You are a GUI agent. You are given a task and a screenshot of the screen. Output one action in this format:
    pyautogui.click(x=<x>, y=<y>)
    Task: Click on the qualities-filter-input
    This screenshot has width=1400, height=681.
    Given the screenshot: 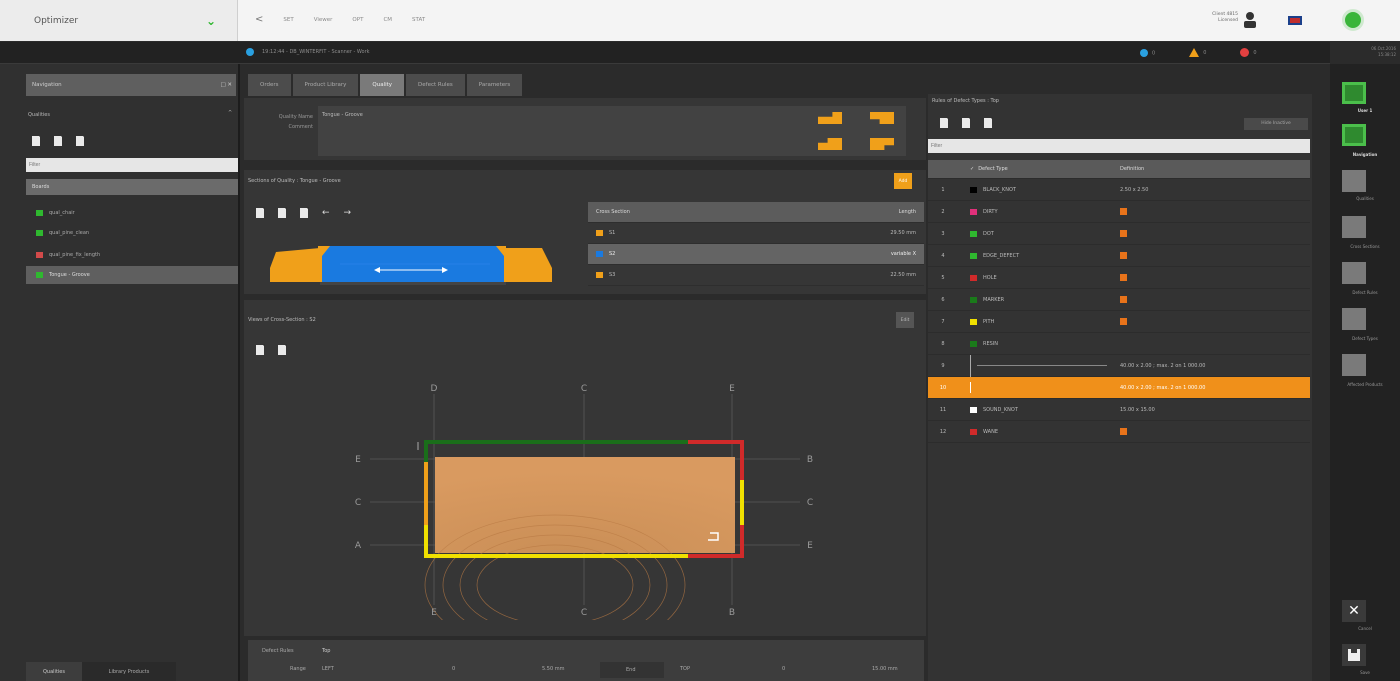 What is the action you would take?
    pyautogui.click(x=132, y=165)
    